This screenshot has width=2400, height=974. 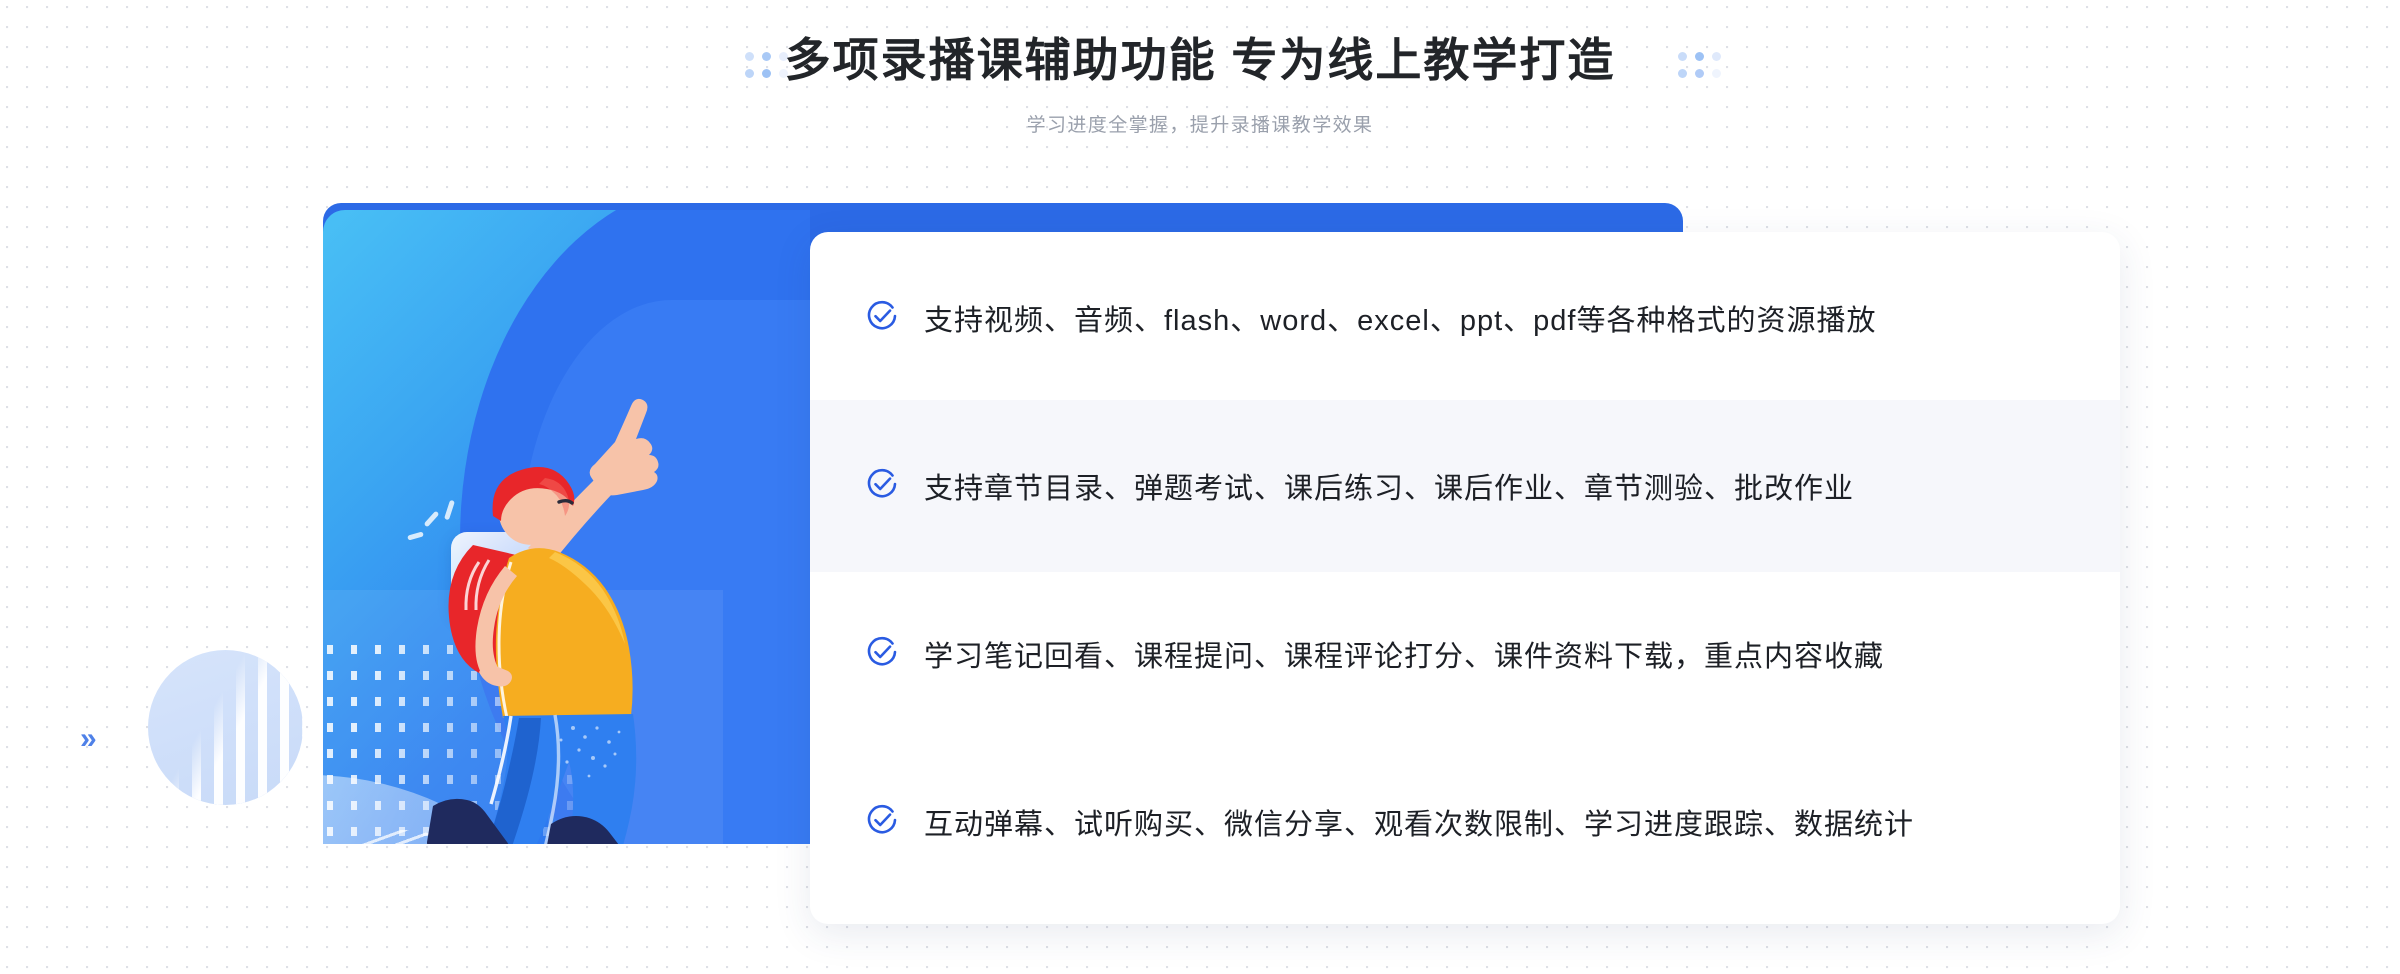 What do you see at coordinates (1200, 125) in the screenshot?
I see `page-subtitle: 学习进度全掌握，提升录播课教学效果` at bounding box center [1200, 125].